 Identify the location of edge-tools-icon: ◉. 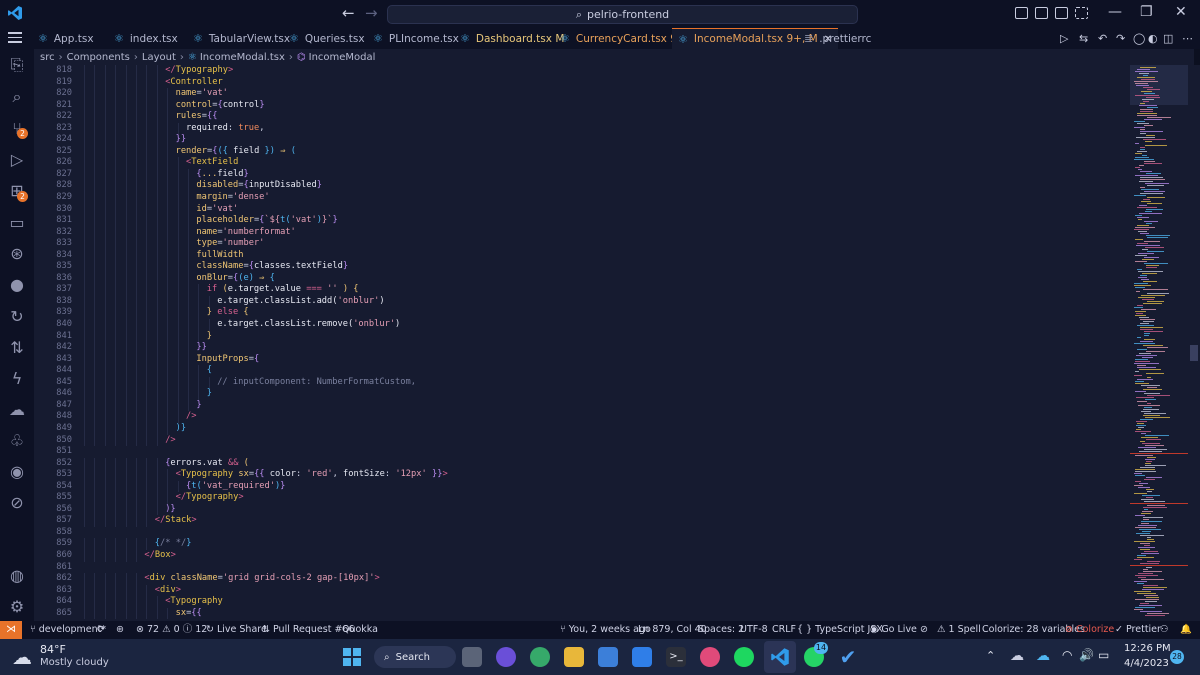
(17, 472).